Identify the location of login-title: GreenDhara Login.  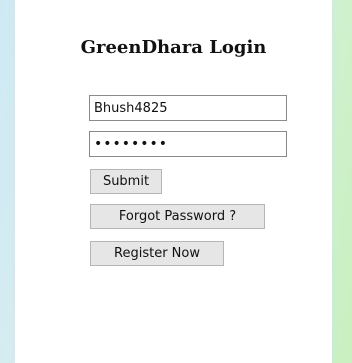
(173, 47).